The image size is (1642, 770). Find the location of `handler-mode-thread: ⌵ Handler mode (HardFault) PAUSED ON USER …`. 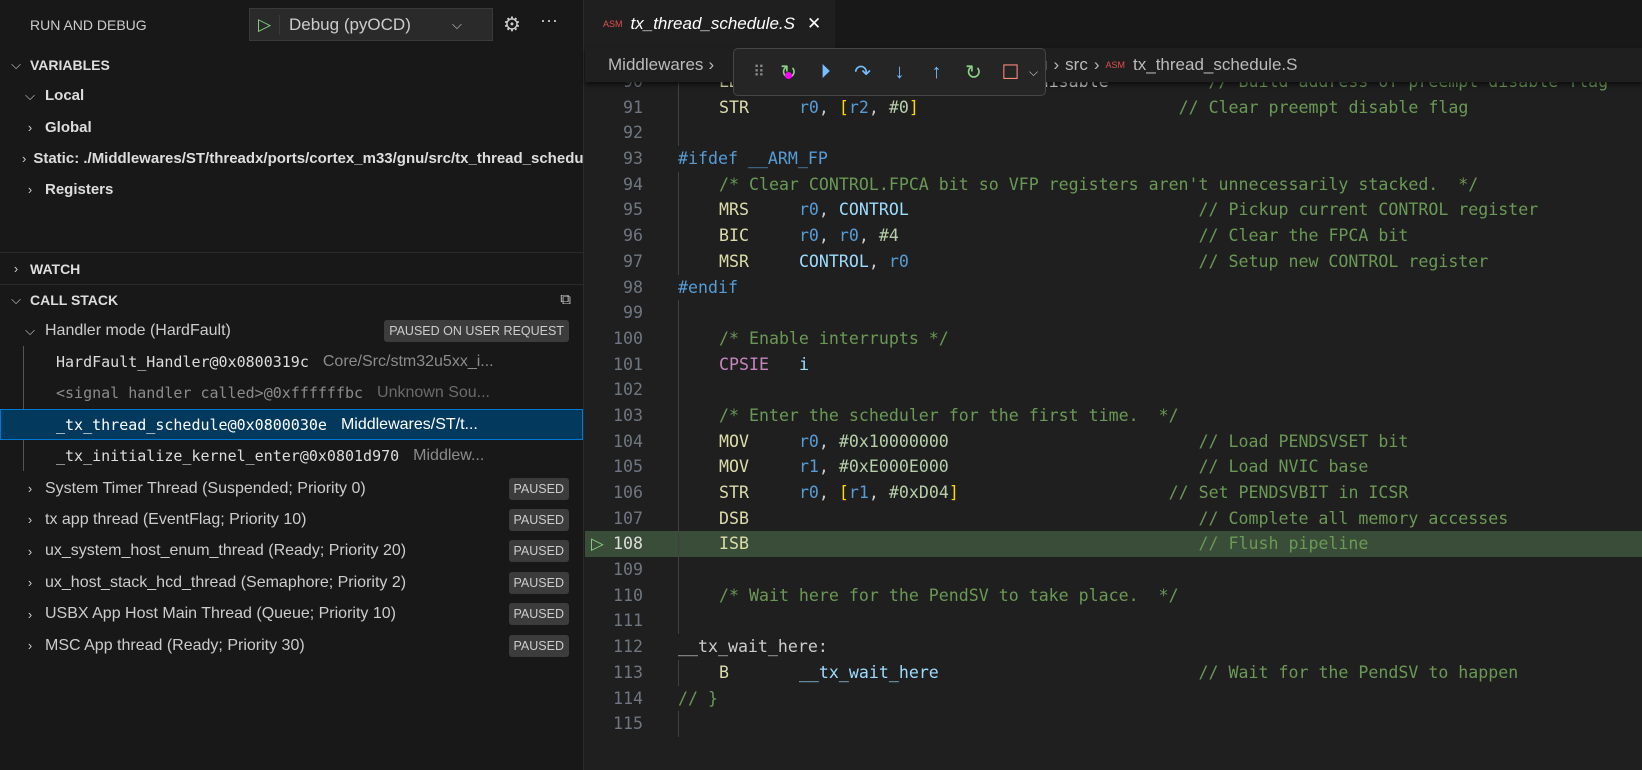

handler-mode-thread: ⌵ Handler mode (HardFault) PAUSED ON USER … is located at coordinates (291, 330).